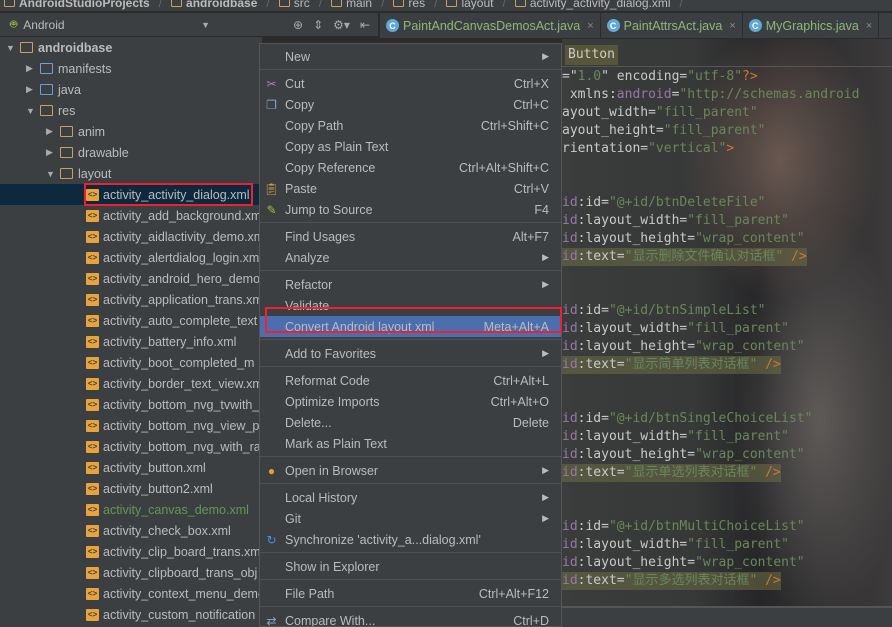  Describe the element at coordinates (660, 113) in the screenshot. I see `code-line: ayout_width="fill_parent"` at that location.